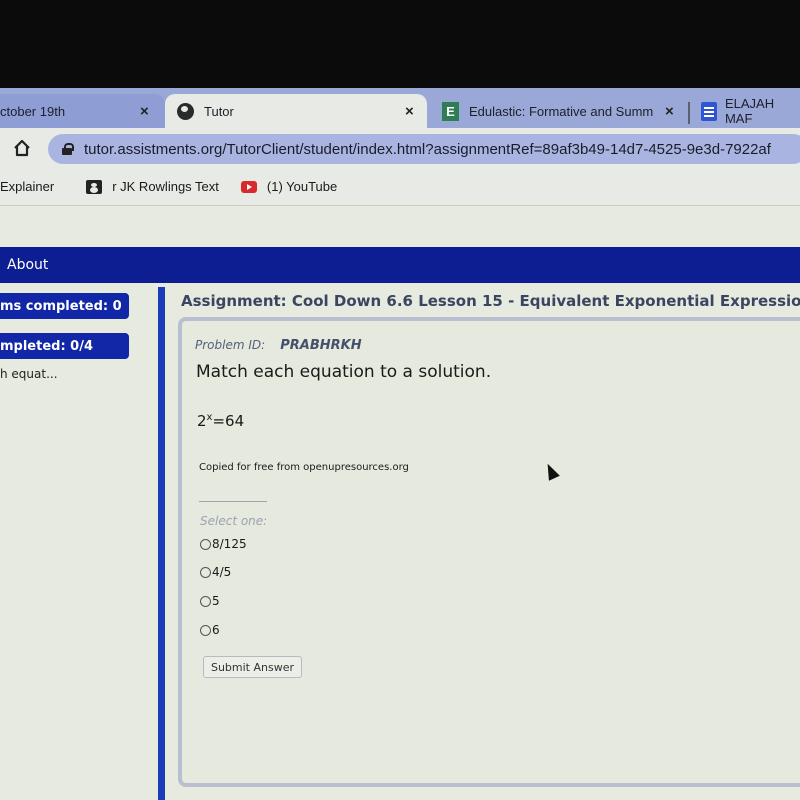 The width and height of the screenshot is (800, 800). I want to click on tab-edulastic: E Edulastic: Formative and Summ ×, so click(560, 111).